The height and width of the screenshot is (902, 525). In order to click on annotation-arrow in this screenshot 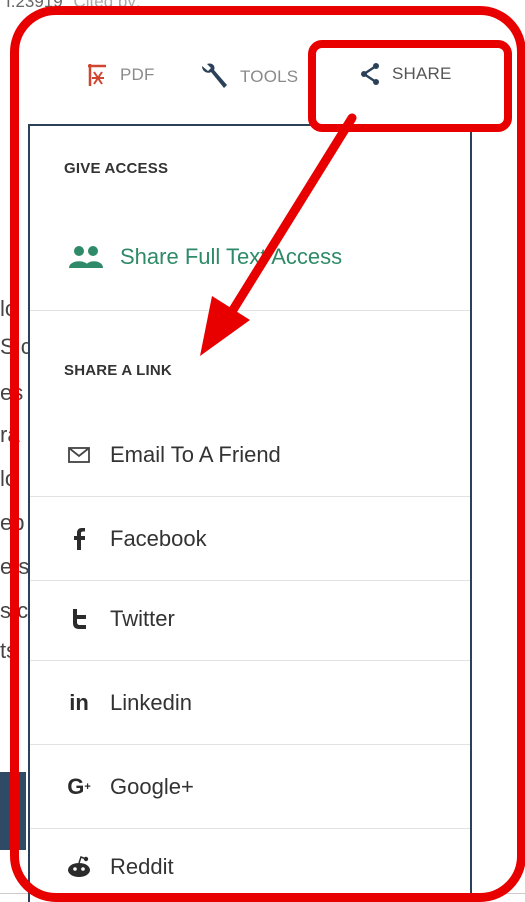, I will do `click(278, 234)`.